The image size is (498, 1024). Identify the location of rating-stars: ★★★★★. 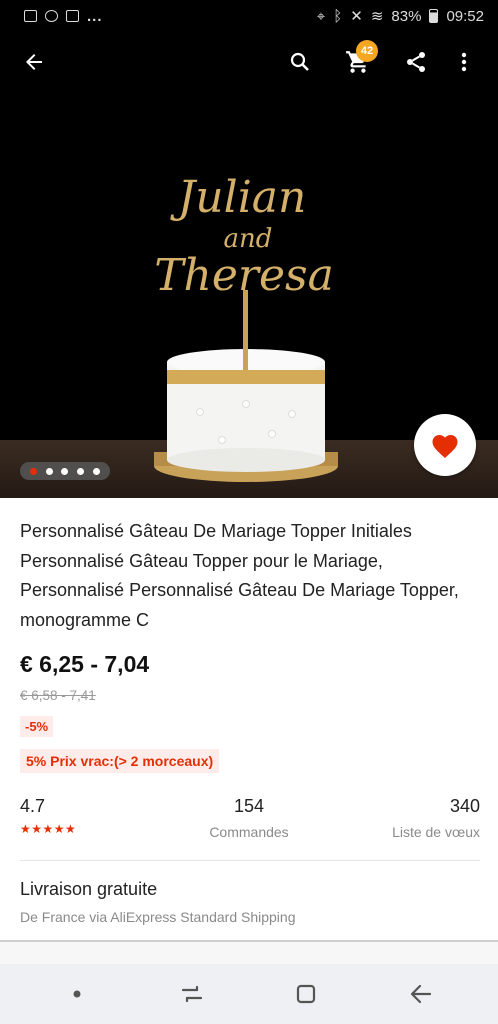
(48, 829).